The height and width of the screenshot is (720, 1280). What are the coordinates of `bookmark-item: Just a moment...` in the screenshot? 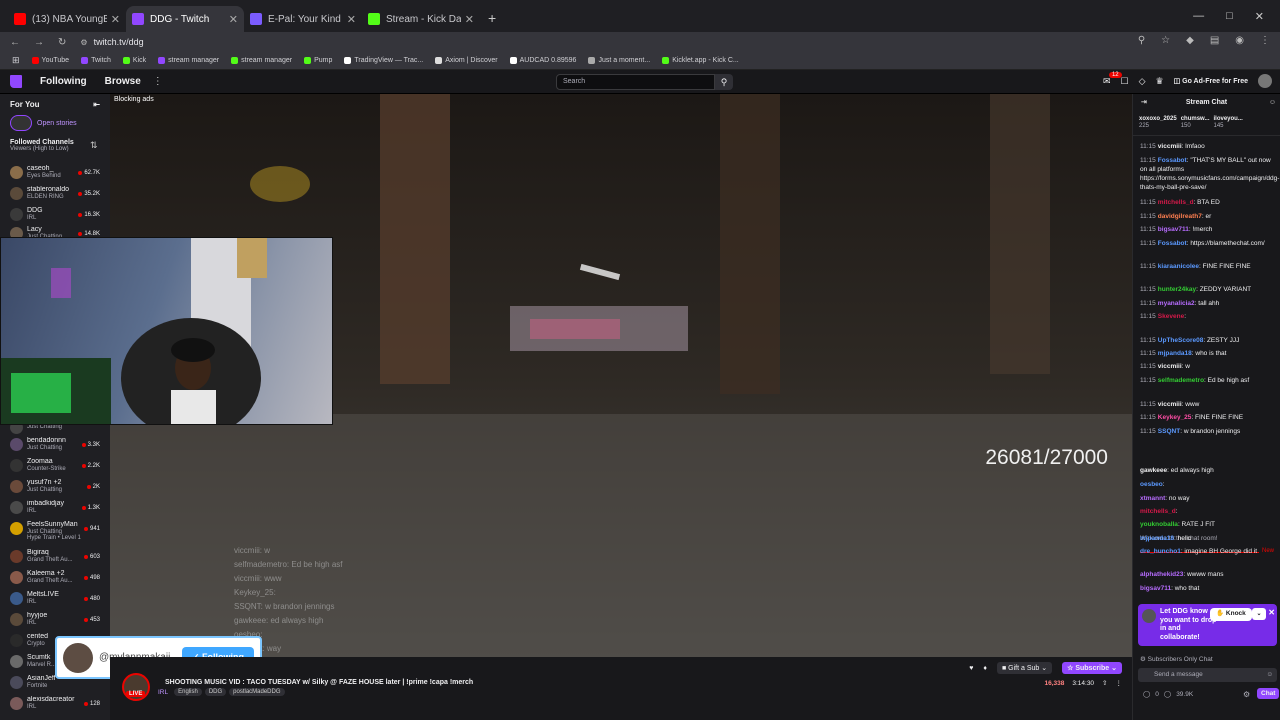 It's located at (619, 60).